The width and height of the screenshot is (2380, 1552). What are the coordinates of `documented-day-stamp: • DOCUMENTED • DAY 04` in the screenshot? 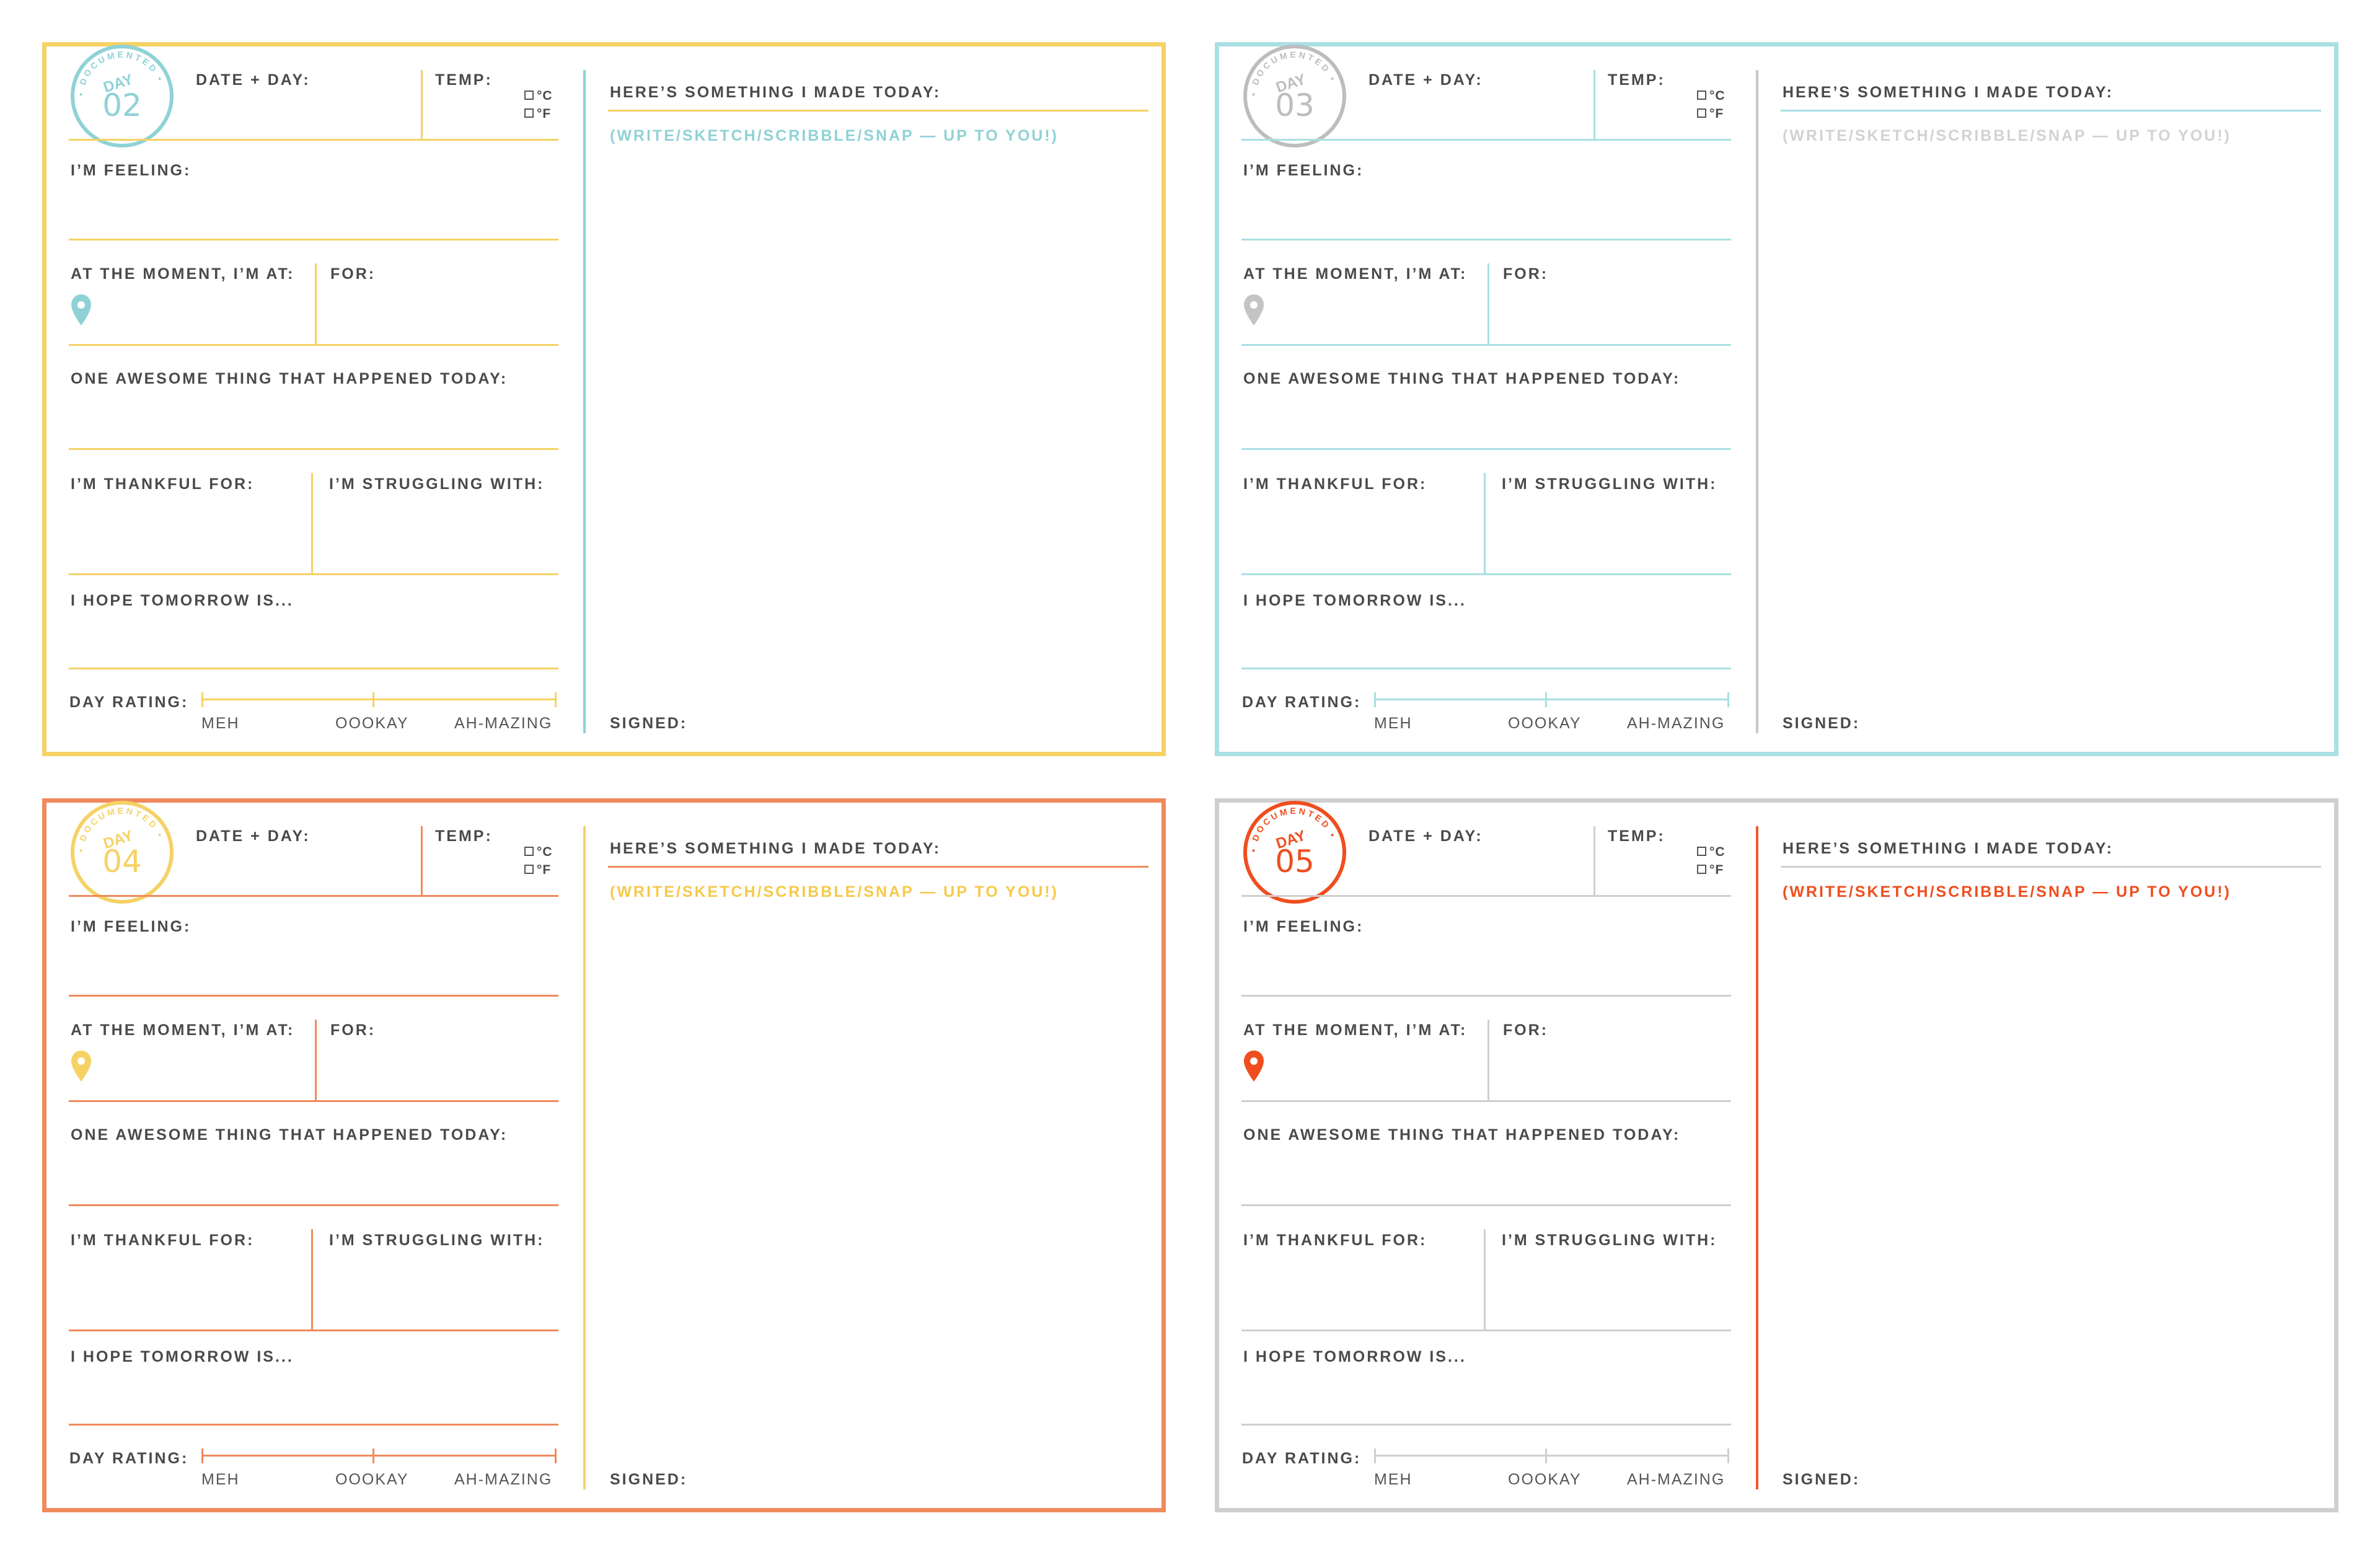 It's located at (122, 852).